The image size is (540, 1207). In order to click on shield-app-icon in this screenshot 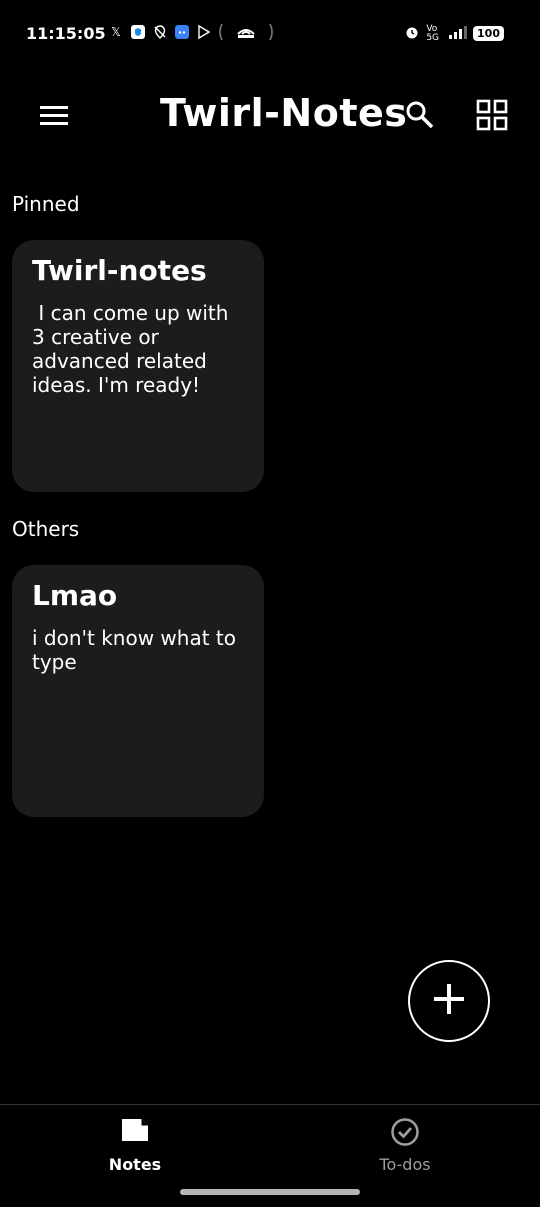, I will do `click(138, 32)`.